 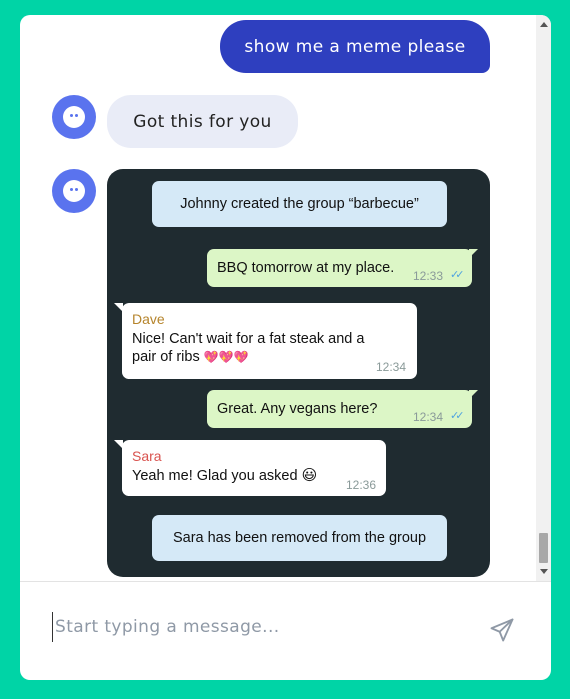 I want to click on message-text: Great. Any vegans here?, so click(x=297, y=409).